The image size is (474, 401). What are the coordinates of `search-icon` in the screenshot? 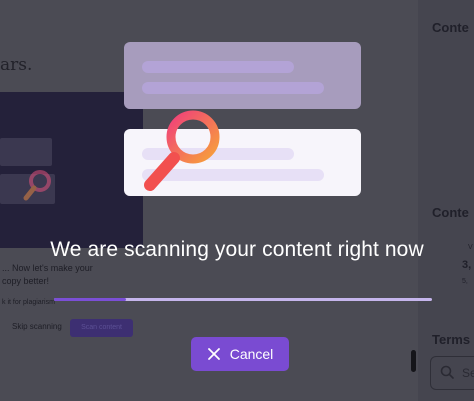 It's located at (447, 372).